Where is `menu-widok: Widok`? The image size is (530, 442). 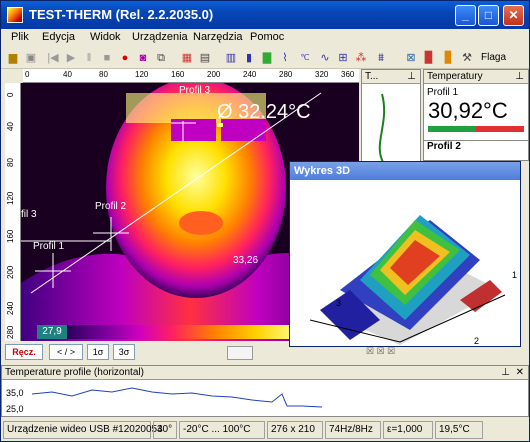 menu-widok: Widok is located at coordinates (105, 37).